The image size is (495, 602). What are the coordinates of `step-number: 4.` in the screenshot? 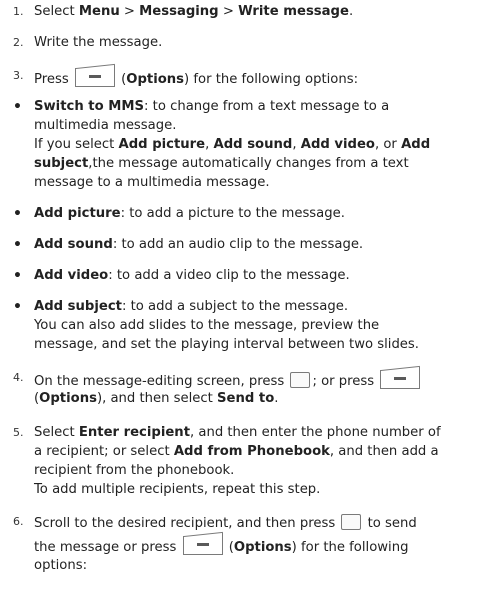 It's located at (18, 377).